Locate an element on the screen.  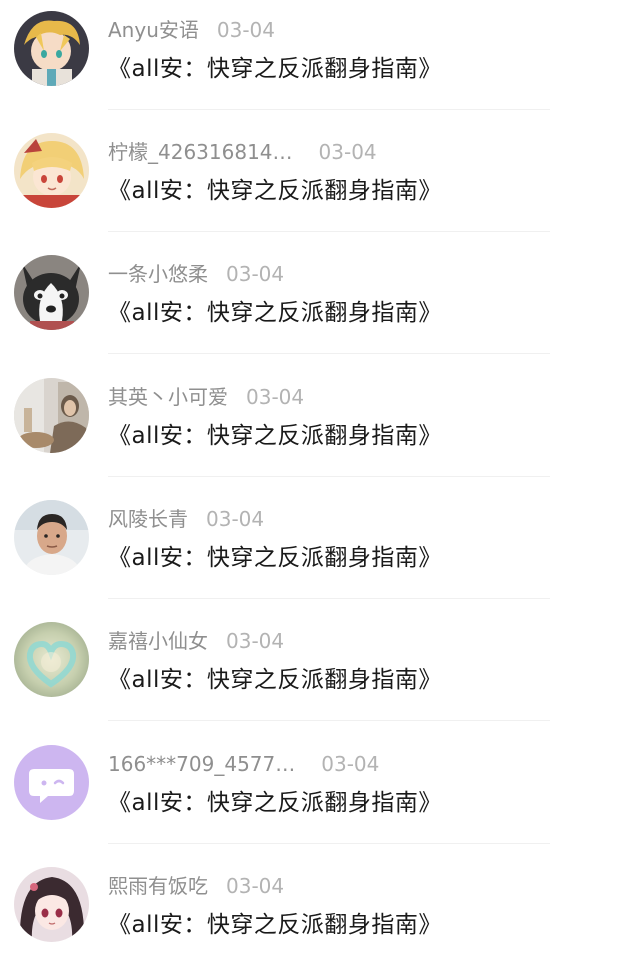
comment-meta: 一条小悠柔 03-04 is located at coordinates (196, 274).